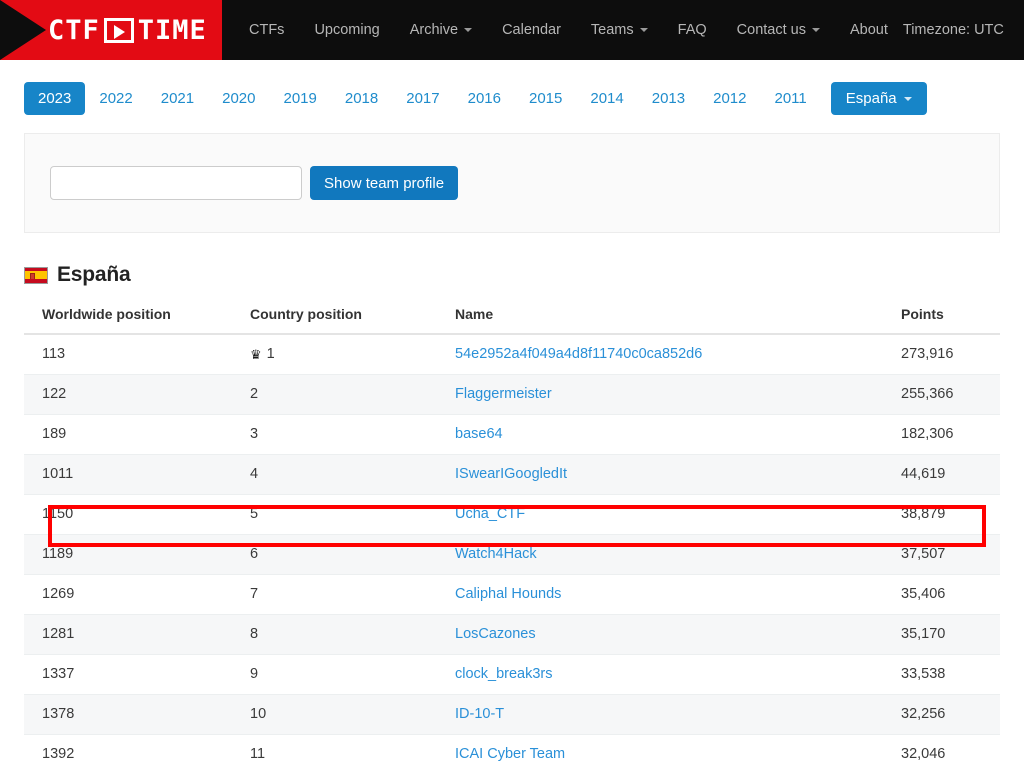  I want to click on tab-year-2021: 2021, so click(177, 98).